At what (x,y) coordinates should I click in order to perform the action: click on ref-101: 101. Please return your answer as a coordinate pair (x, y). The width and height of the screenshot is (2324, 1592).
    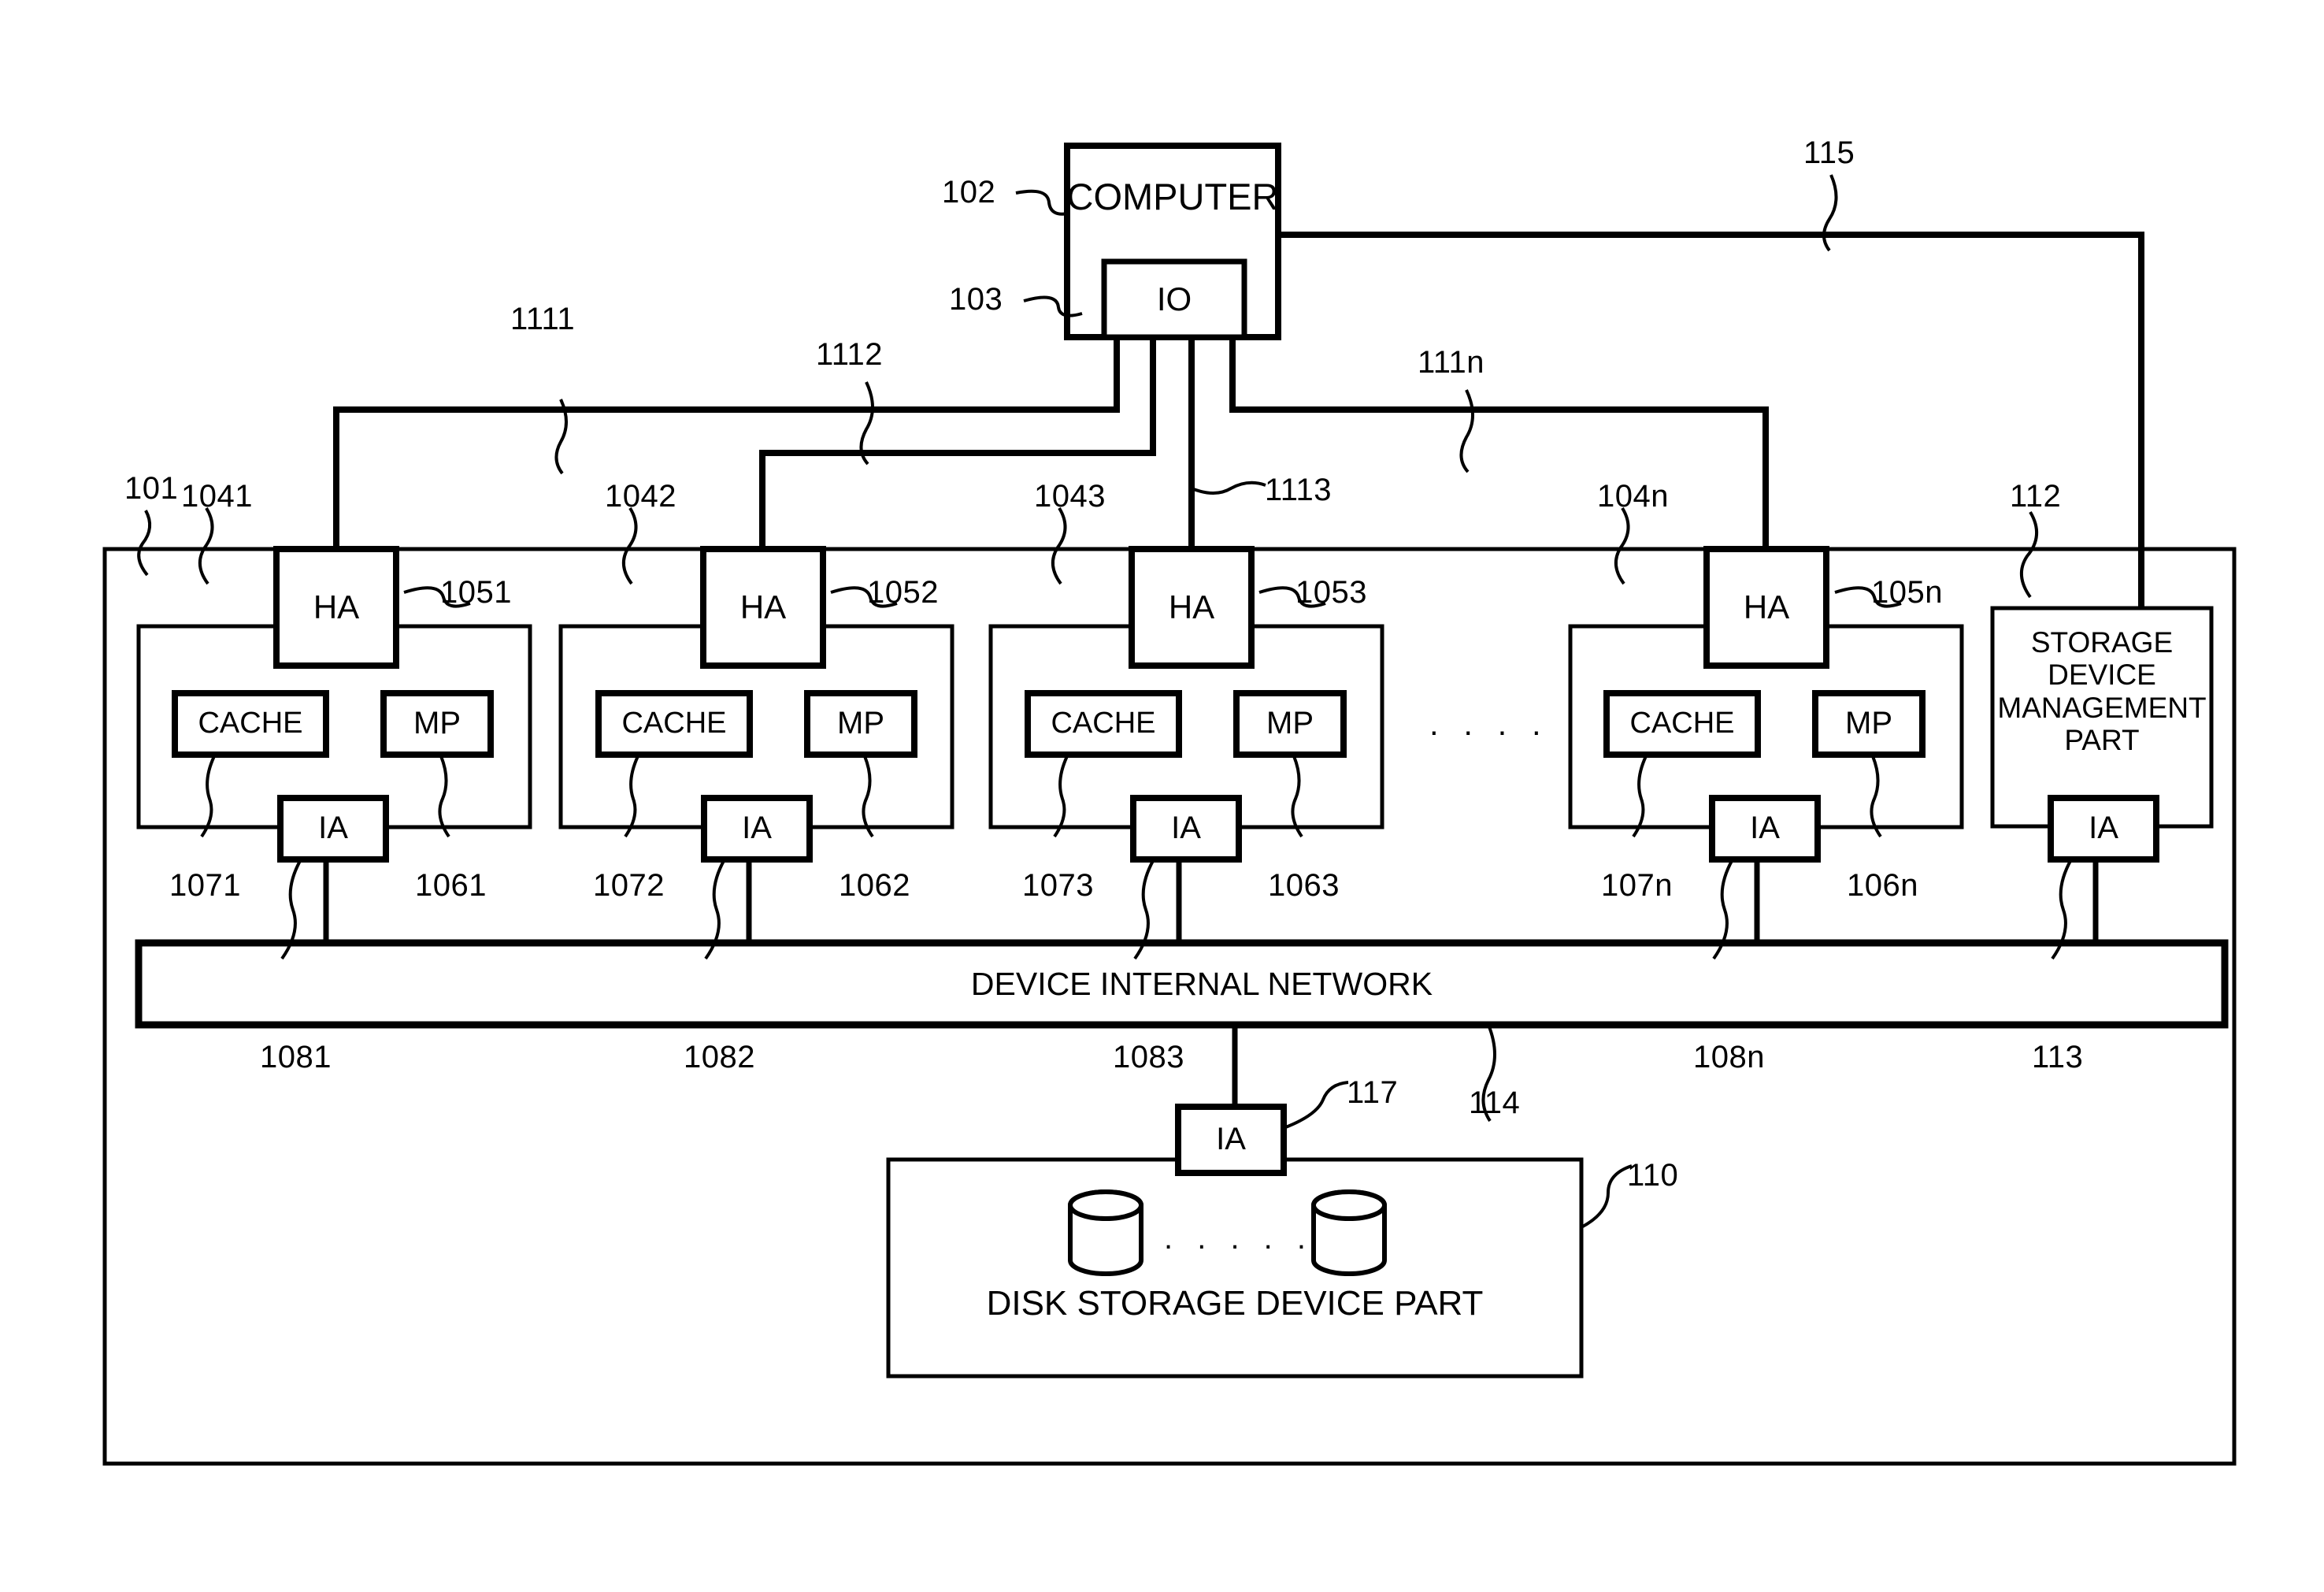
    Looking at the image, I should click on (151, 488).